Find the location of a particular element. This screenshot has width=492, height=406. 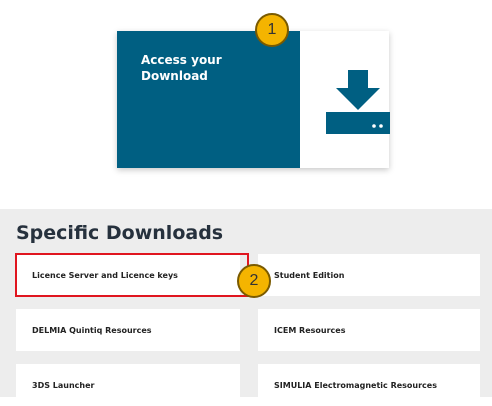

tile-student-edition: Student Edition is located at coordinates (369, 275).